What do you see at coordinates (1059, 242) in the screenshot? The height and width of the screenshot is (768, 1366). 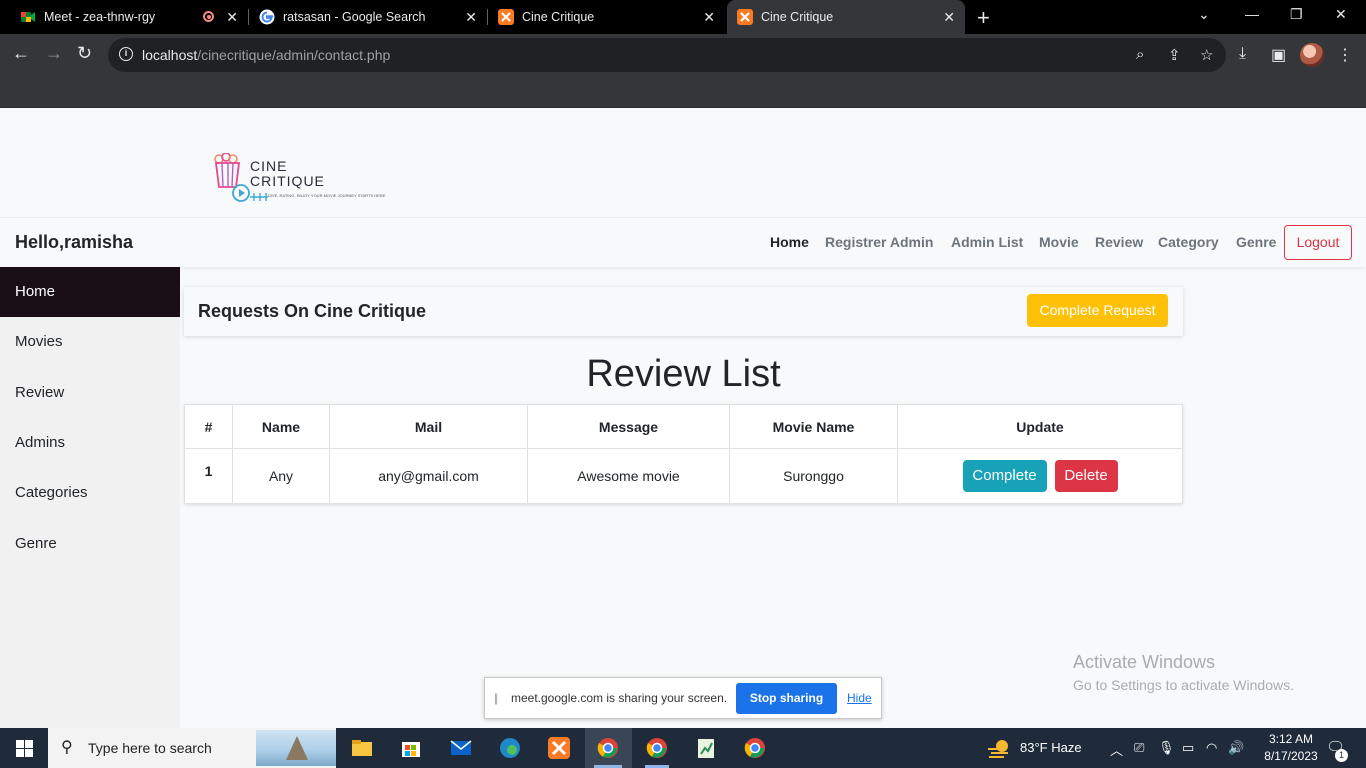 I see `nav-movie: Movie` at bounding box center [1059, 242].